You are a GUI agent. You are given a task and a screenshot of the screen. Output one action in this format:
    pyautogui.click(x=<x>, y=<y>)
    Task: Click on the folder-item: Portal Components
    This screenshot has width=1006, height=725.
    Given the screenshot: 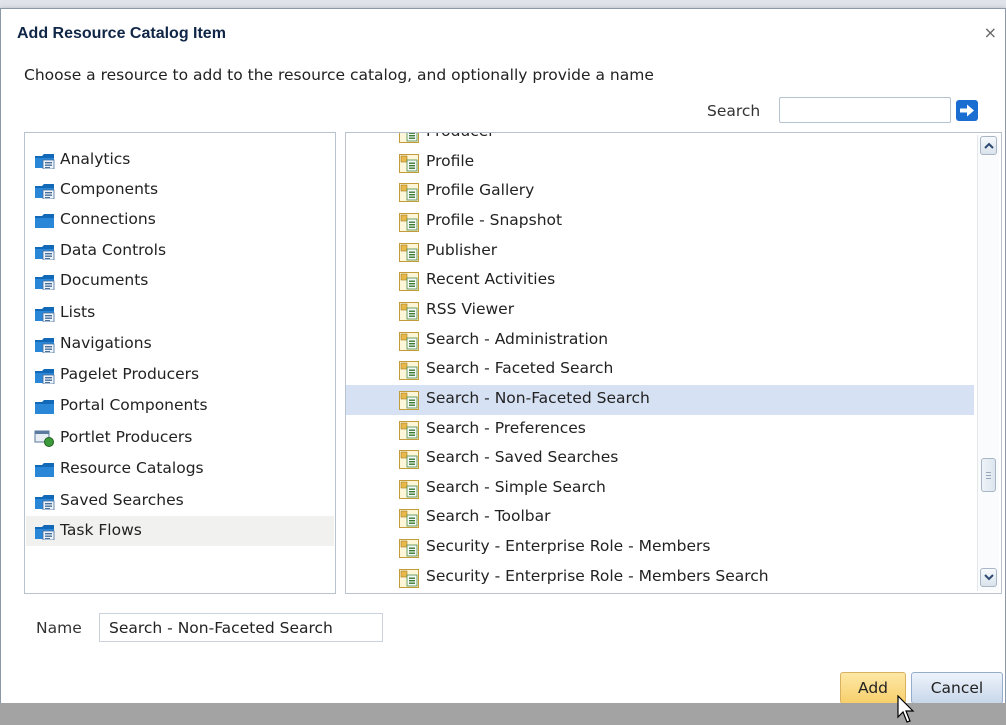 What is the action you would take?
    pyautogui.click(x=180, y=406)
    